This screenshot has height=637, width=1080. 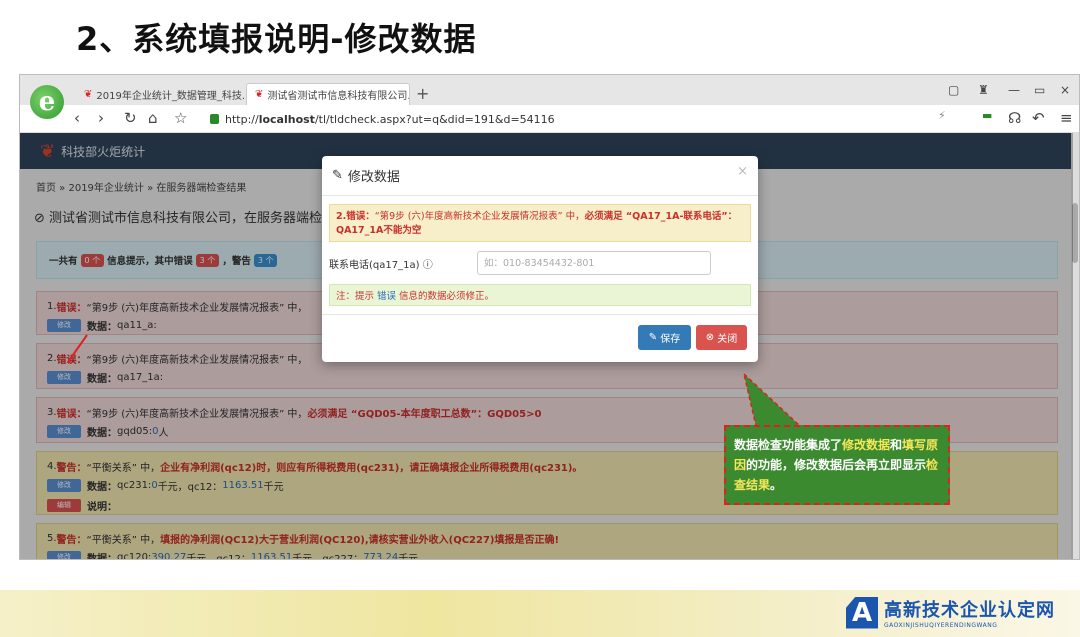 I want to click on modal-note: 注：提示 错误 信息的数据必须修正。, so click(x=540, y=295).